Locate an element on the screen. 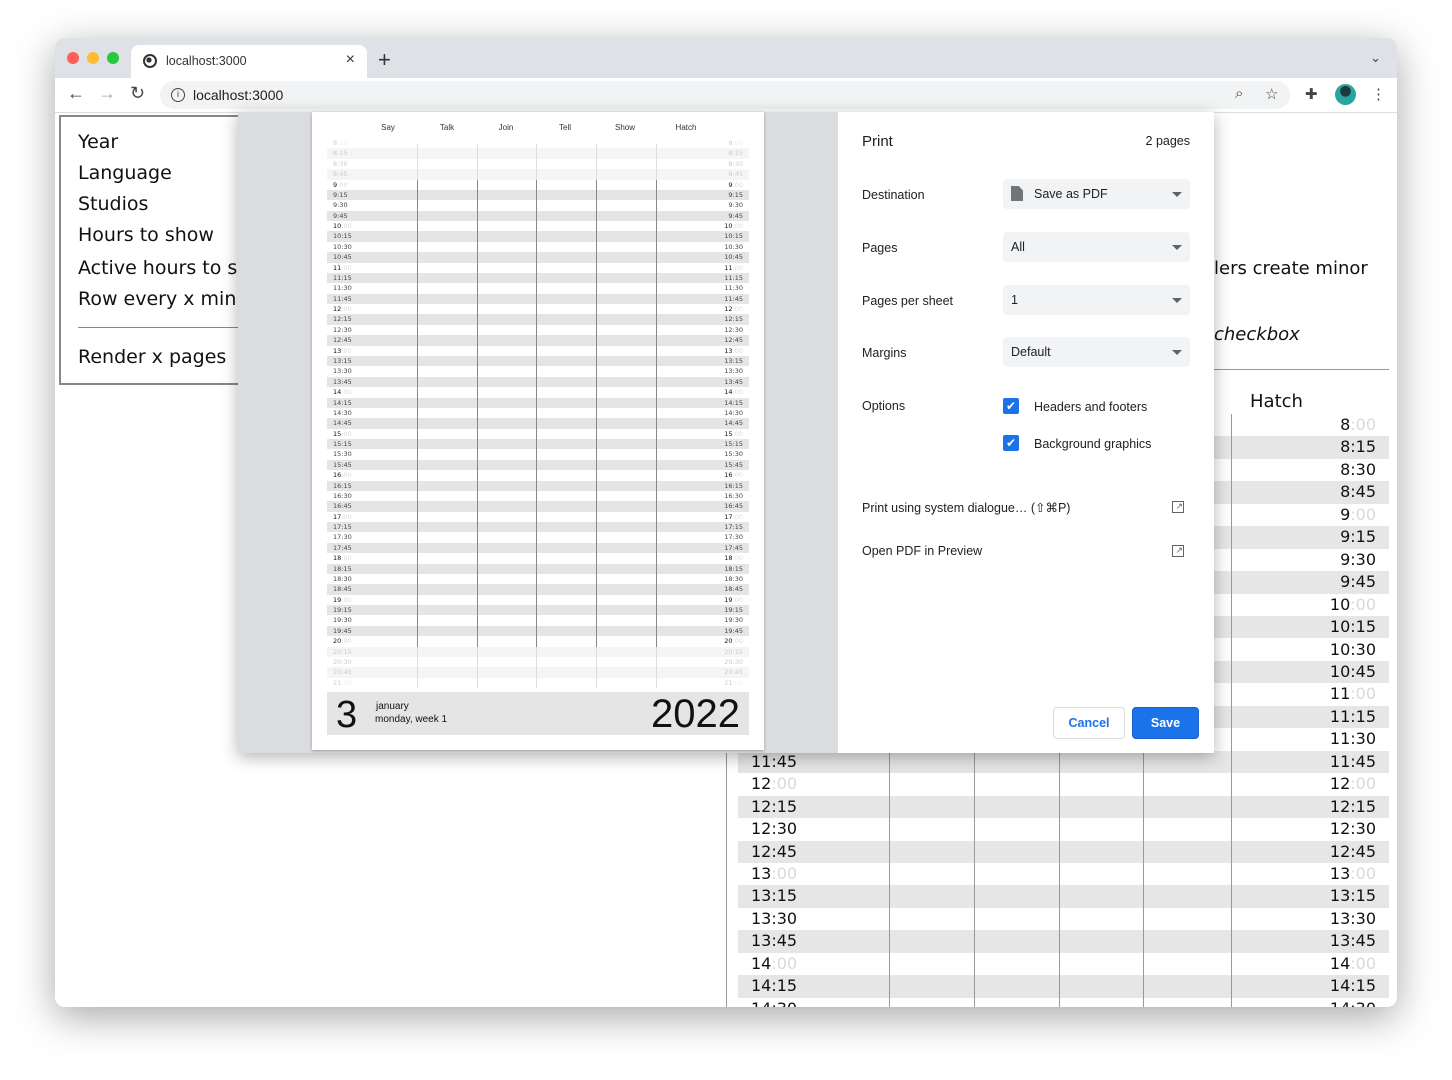 The image size is (1452, 1080). preview-row: 16:30 16:30 is located at coordinates (538, 496).